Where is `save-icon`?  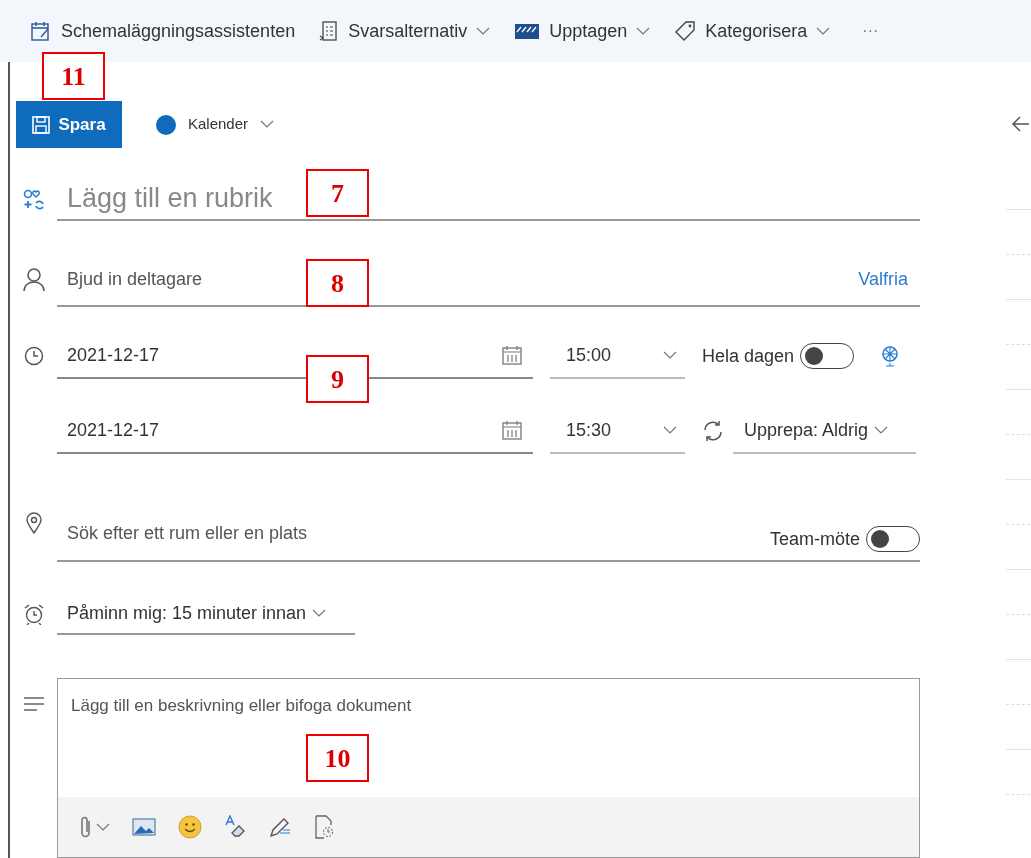
save-icon is located at coordinates (41, 124).